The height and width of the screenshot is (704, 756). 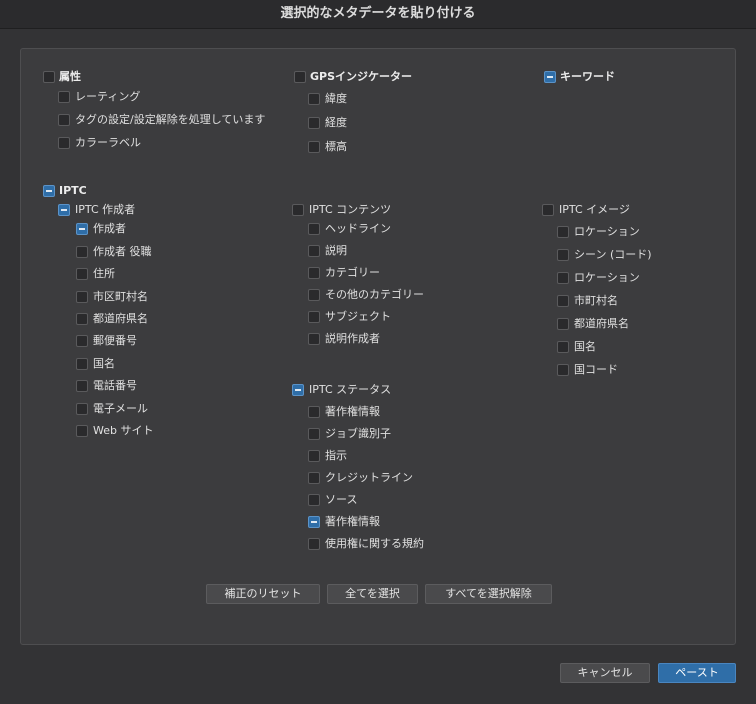 I want to click on country-code-label: 国コード, so click(x=596, y=369).